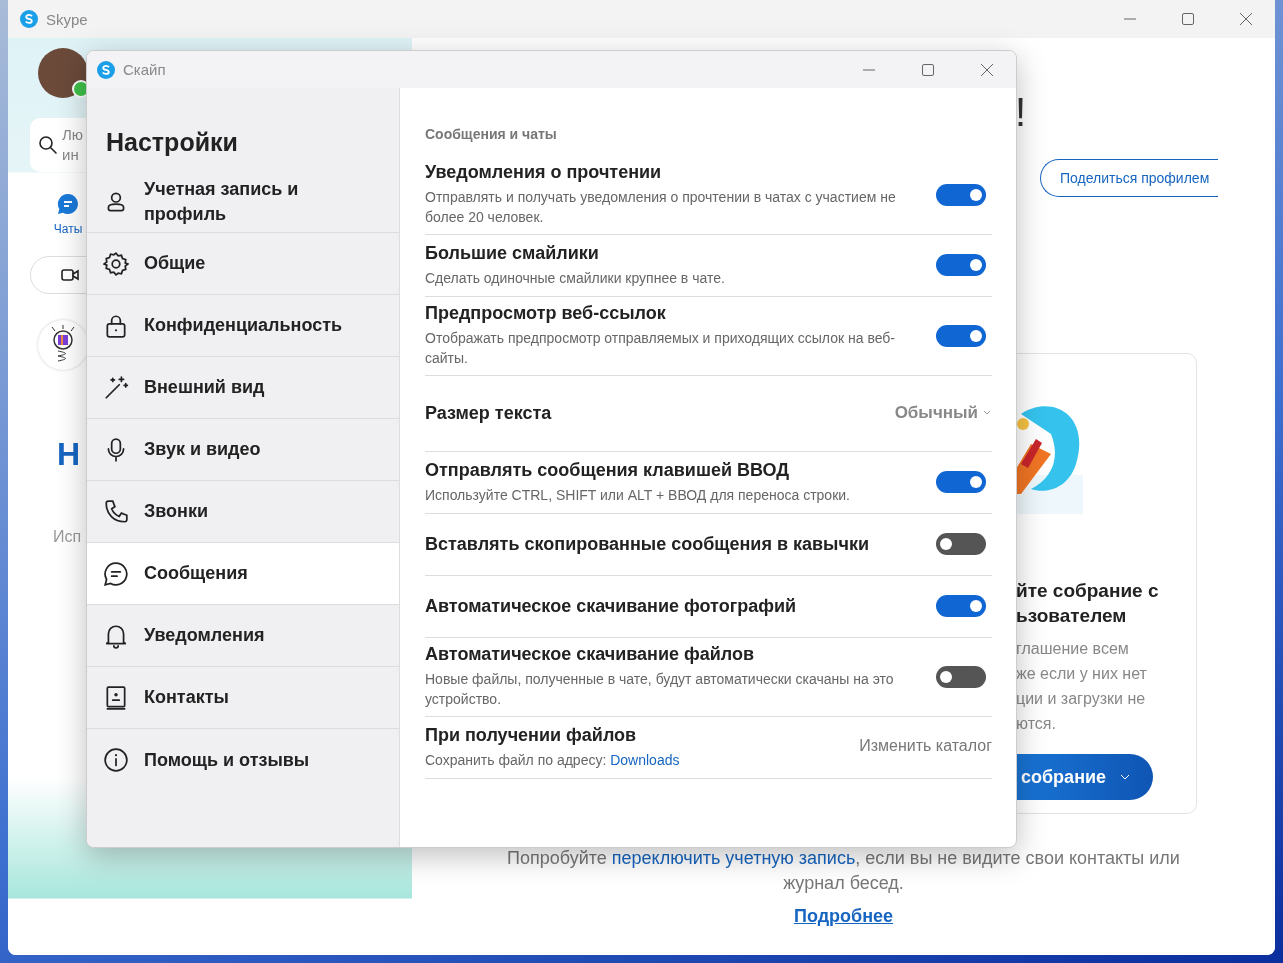 The image size is (1283, 963). What do you see at coordinates (553, 760) in the screenshot?
I see `setting-description: Сохранить файл по адресу: Downloads` at bounding box center [553, 760].